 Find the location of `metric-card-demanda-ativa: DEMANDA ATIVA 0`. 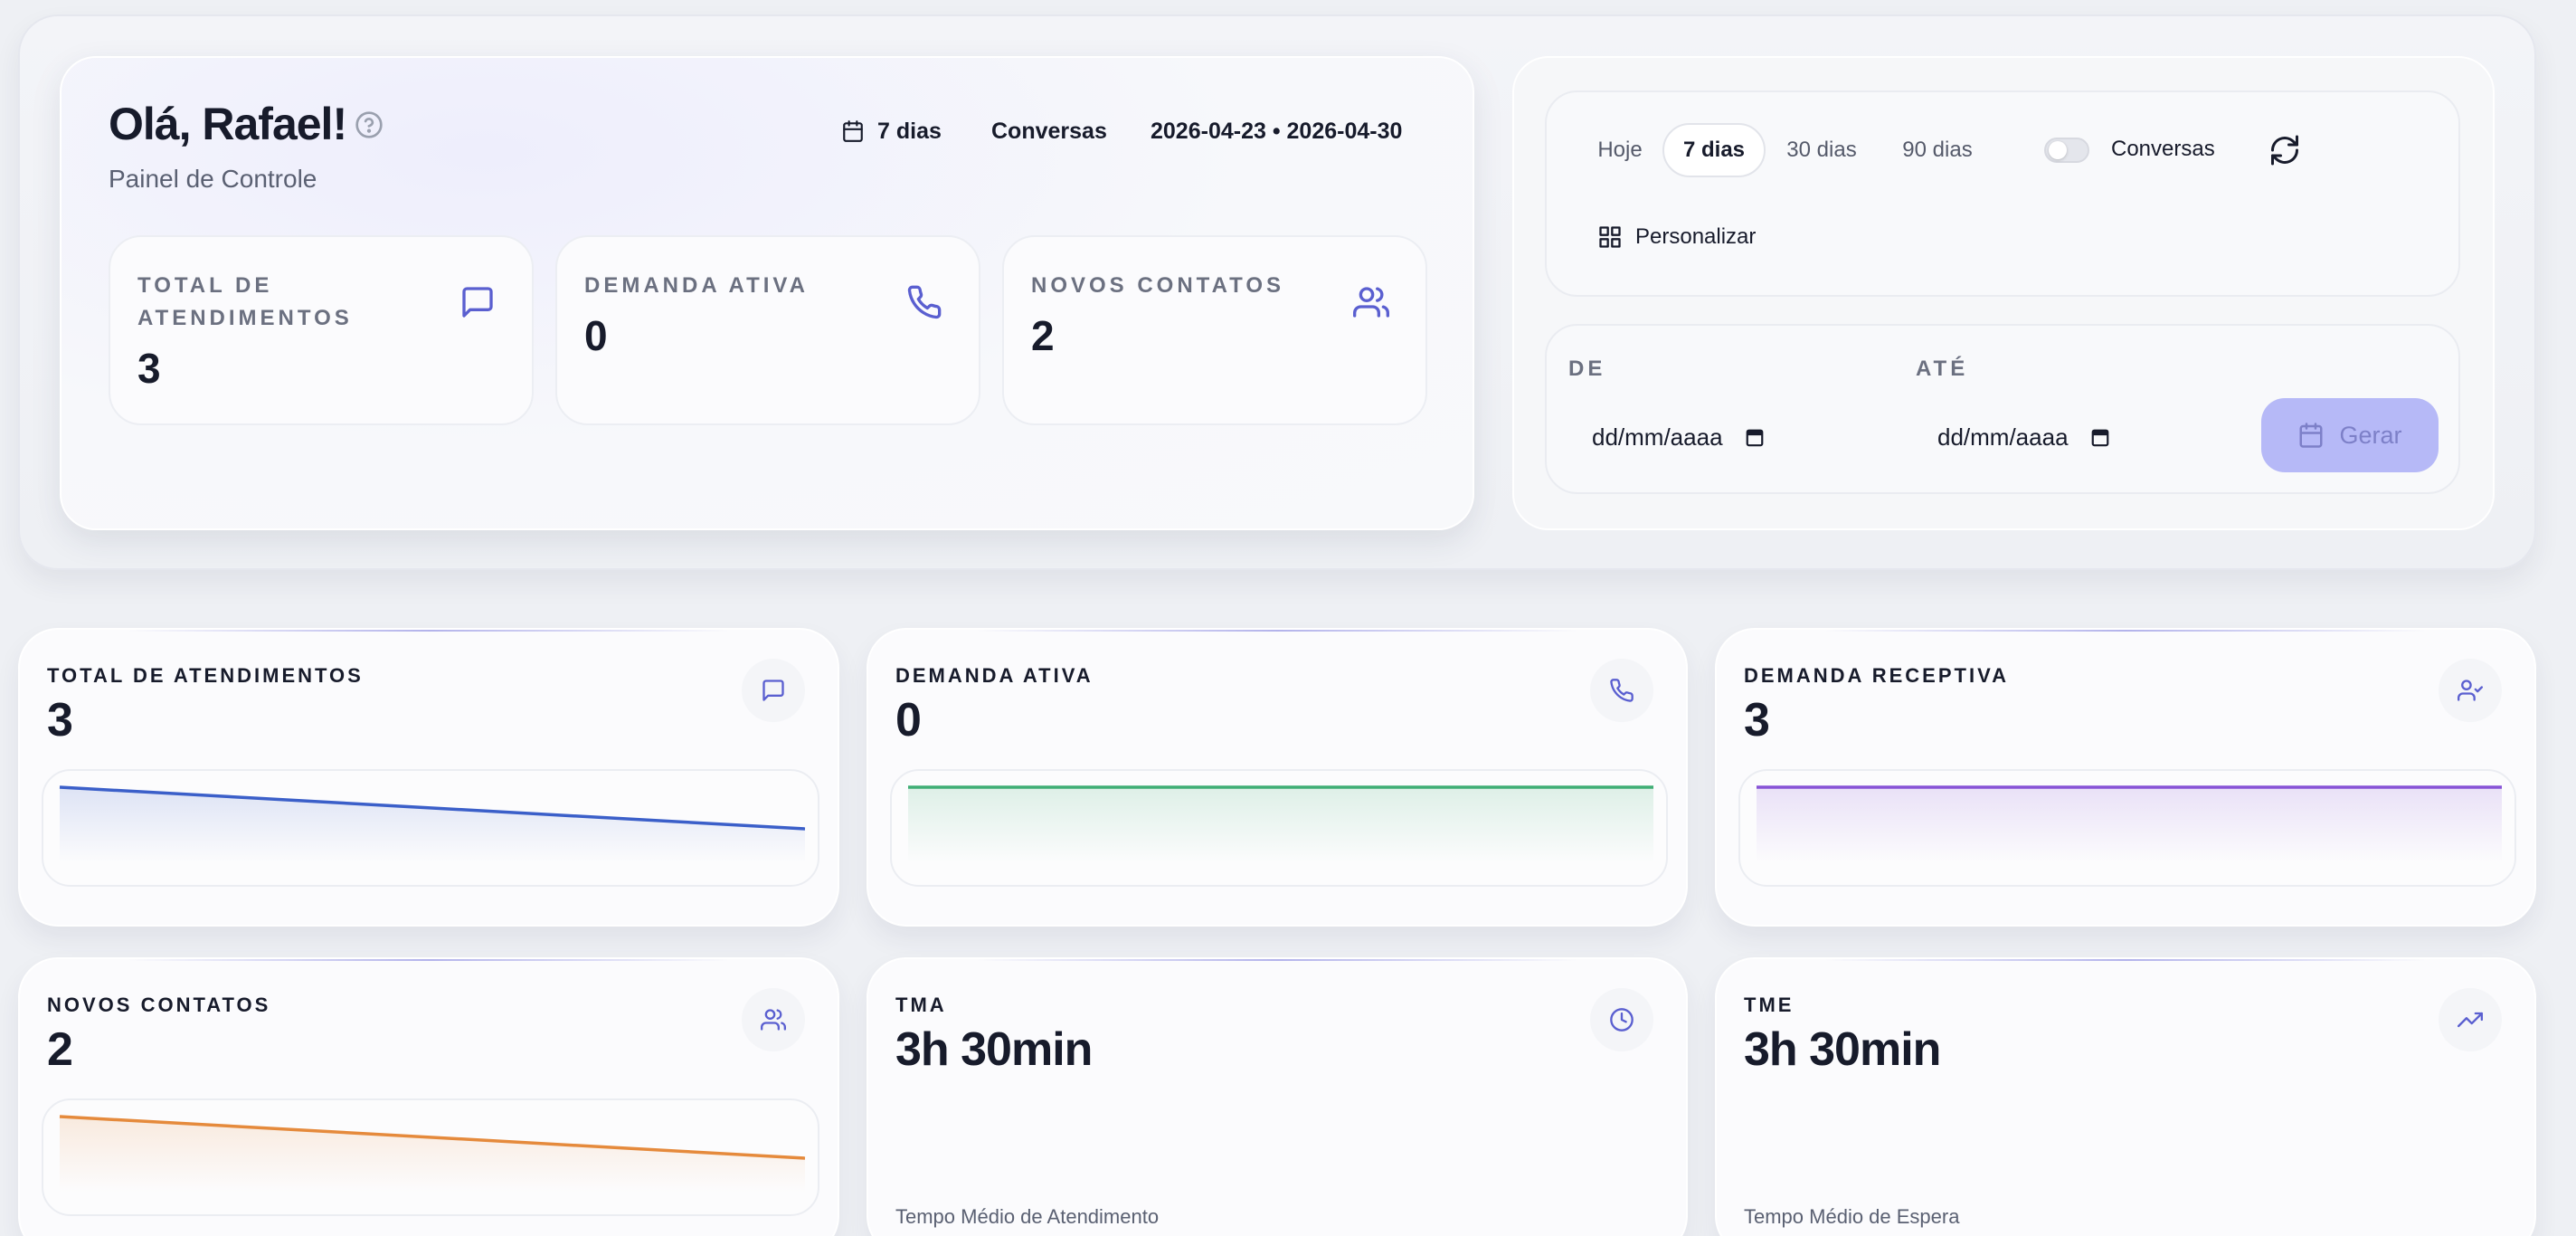

metric-card-demanda-ativa: DEMANDA ATIVA 0 is located at coordinates (1278, 777).